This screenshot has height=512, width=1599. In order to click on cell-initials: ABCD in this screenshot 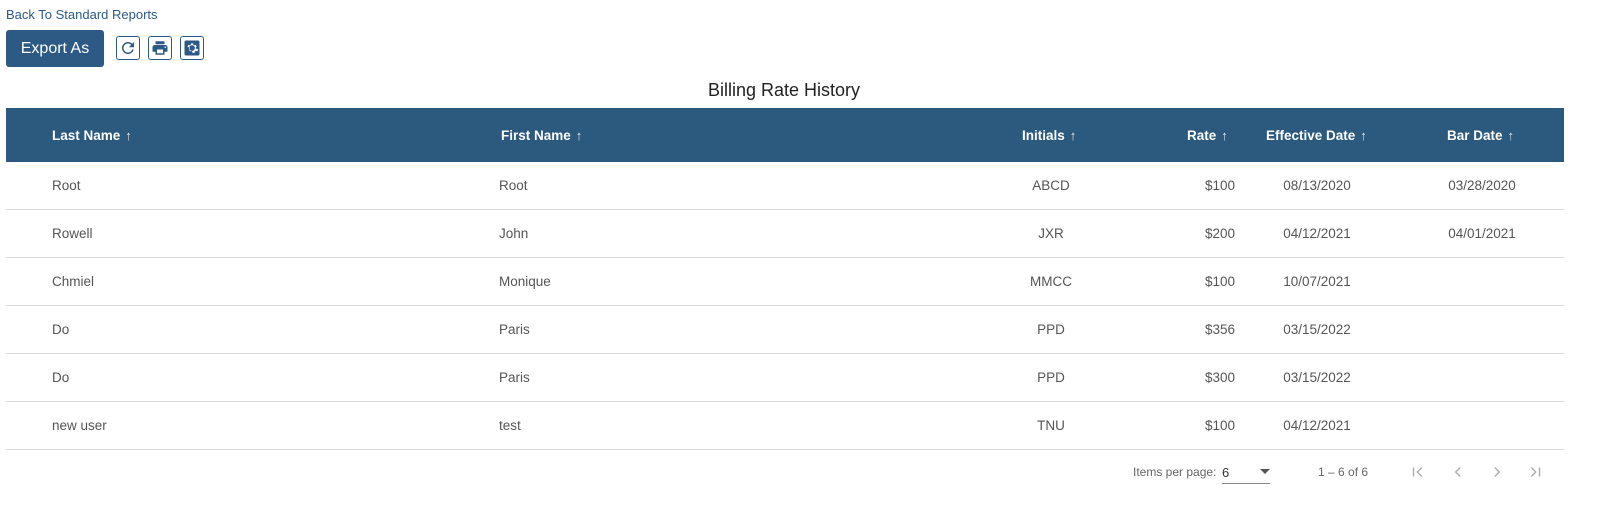, I will do `click(1051, 185)`.